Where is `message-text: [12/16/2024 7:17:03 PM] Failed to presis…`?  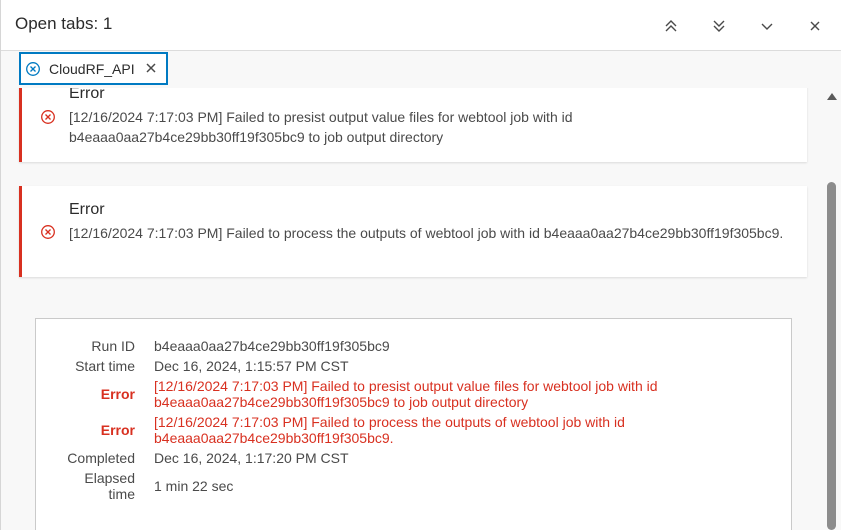 message-text: [12/16/2024 7:17:03 PM] Failed to presis… is located at coordinates (321, 127).